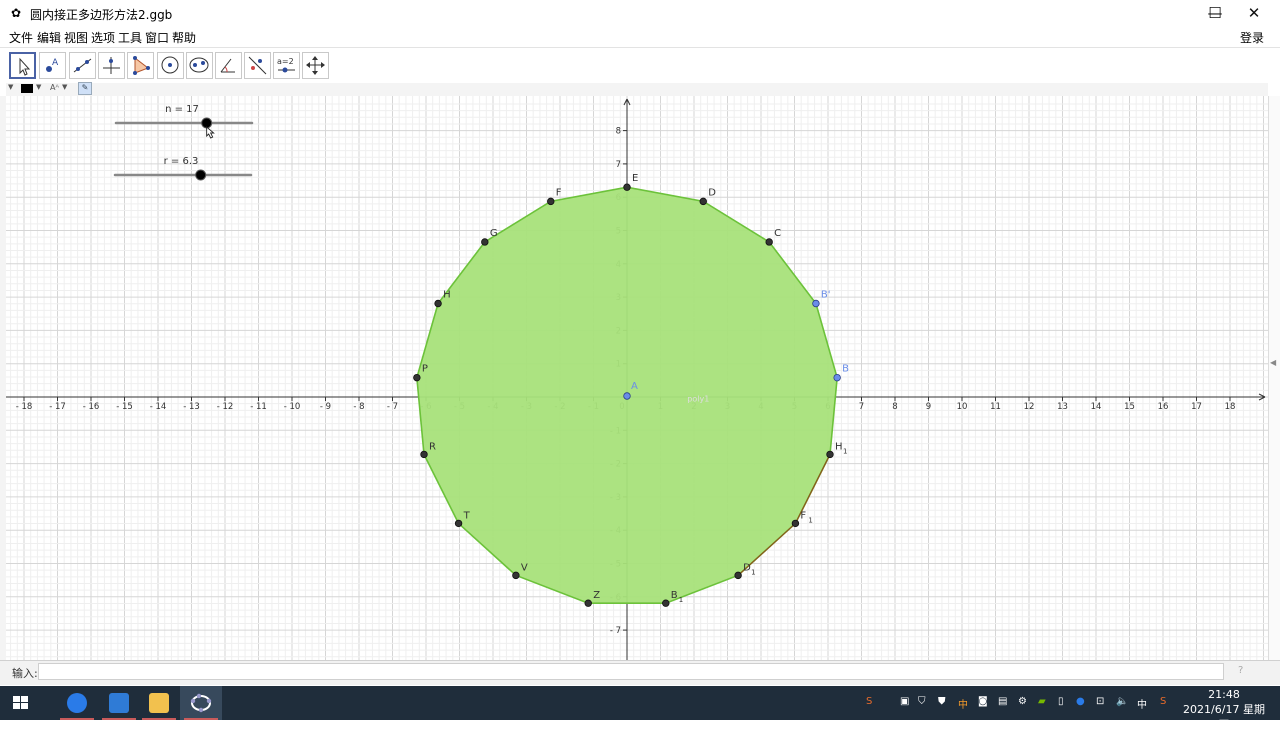 The image size is (1280, 732). Describe the element at coordinates (228, 65) in the screenshot. I see `angle-tool` at that location.